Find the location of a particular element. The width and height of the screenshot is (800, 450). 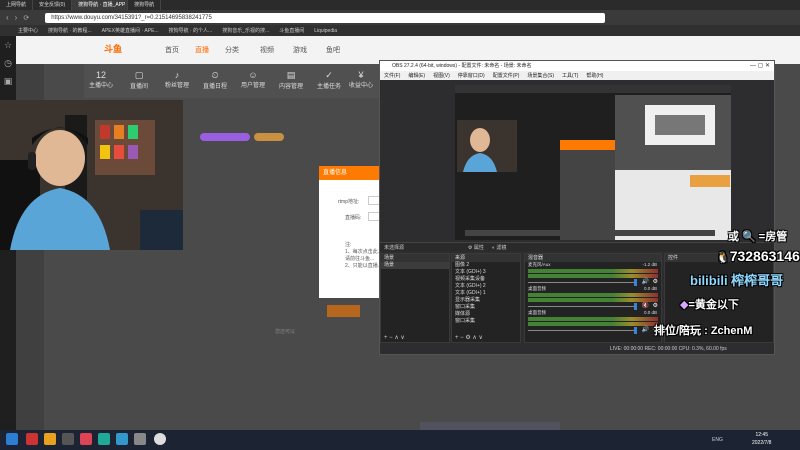

source-item: 图像 2 is located at coordinates (486, 265).